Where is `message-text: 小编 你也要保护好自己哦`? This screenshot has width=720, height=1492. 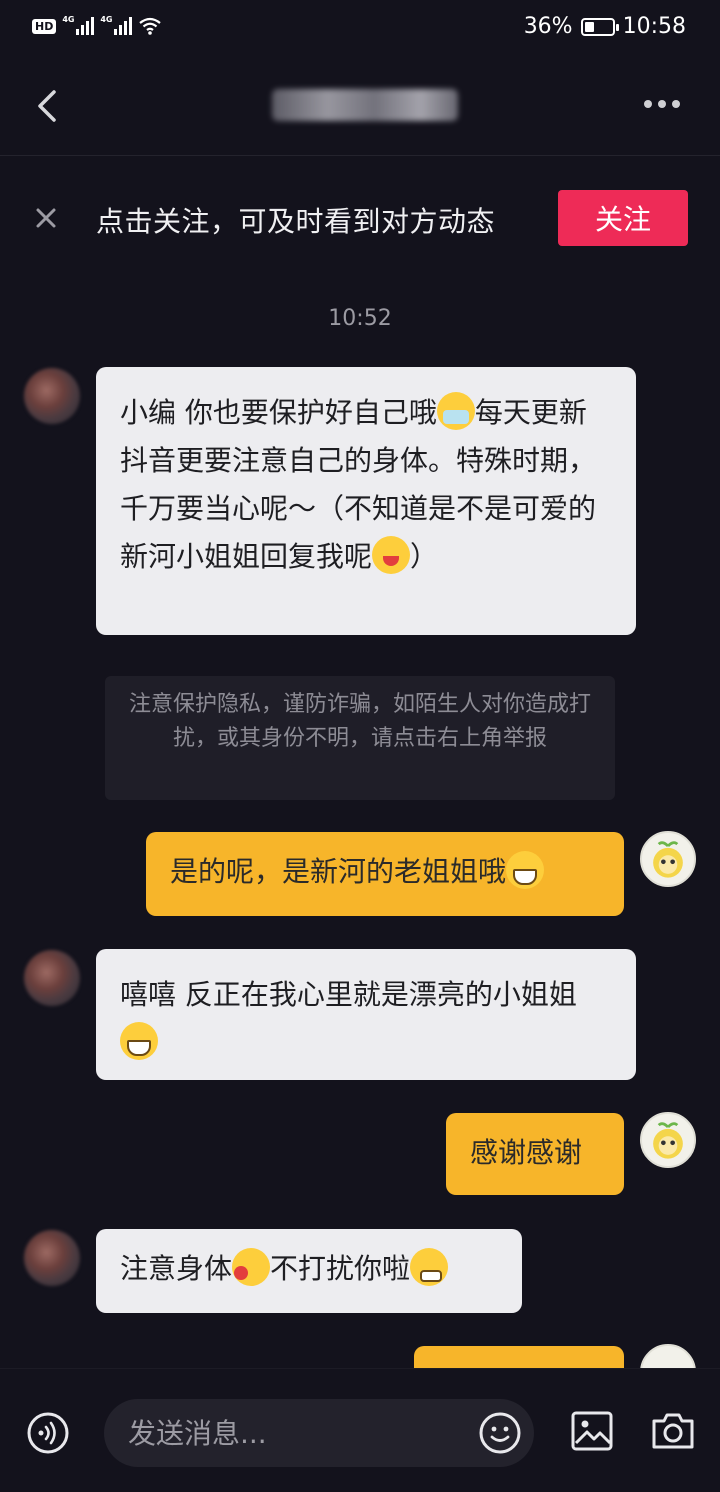
message-text: 小编 你也要保护好自己哦 is located at coordinates (278, 412).